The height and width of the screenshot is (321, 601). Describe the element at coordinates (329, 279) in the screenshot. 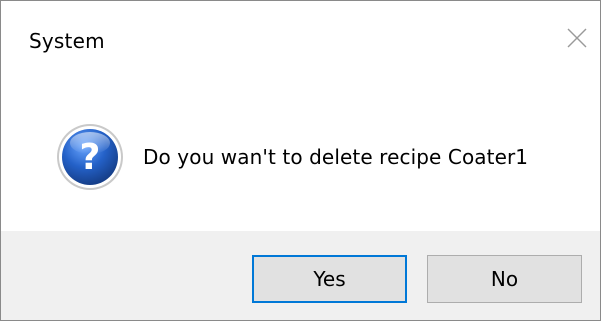

I see `yes-button: Yes` at that location.